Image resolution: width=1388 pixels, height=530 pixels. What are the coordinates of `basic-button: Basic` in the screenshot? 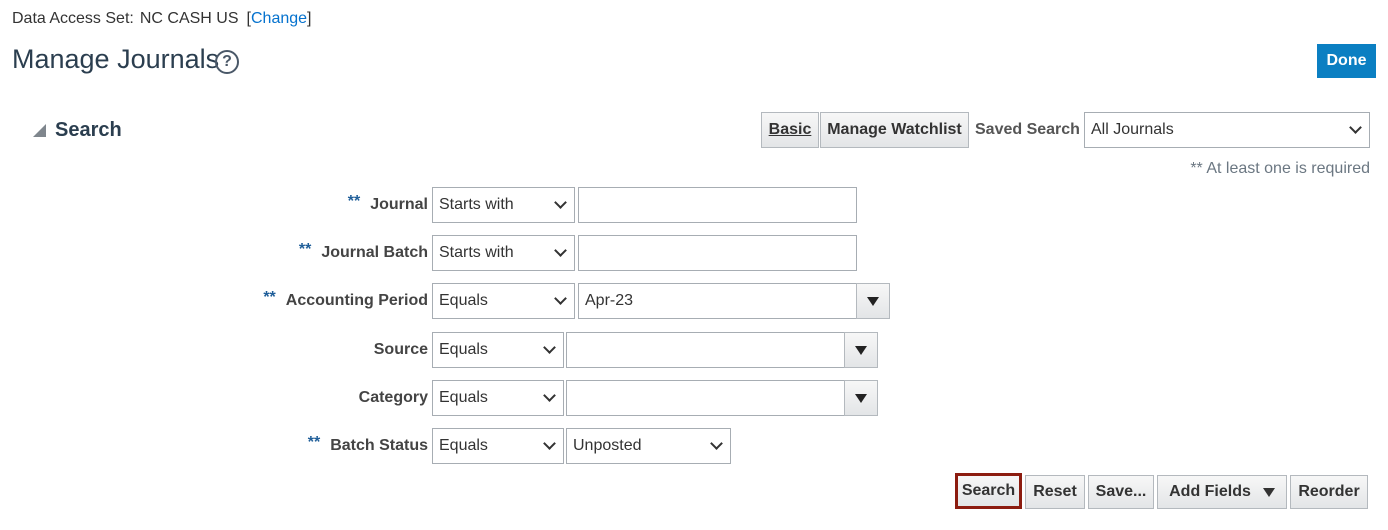 It's located at (790, 130).